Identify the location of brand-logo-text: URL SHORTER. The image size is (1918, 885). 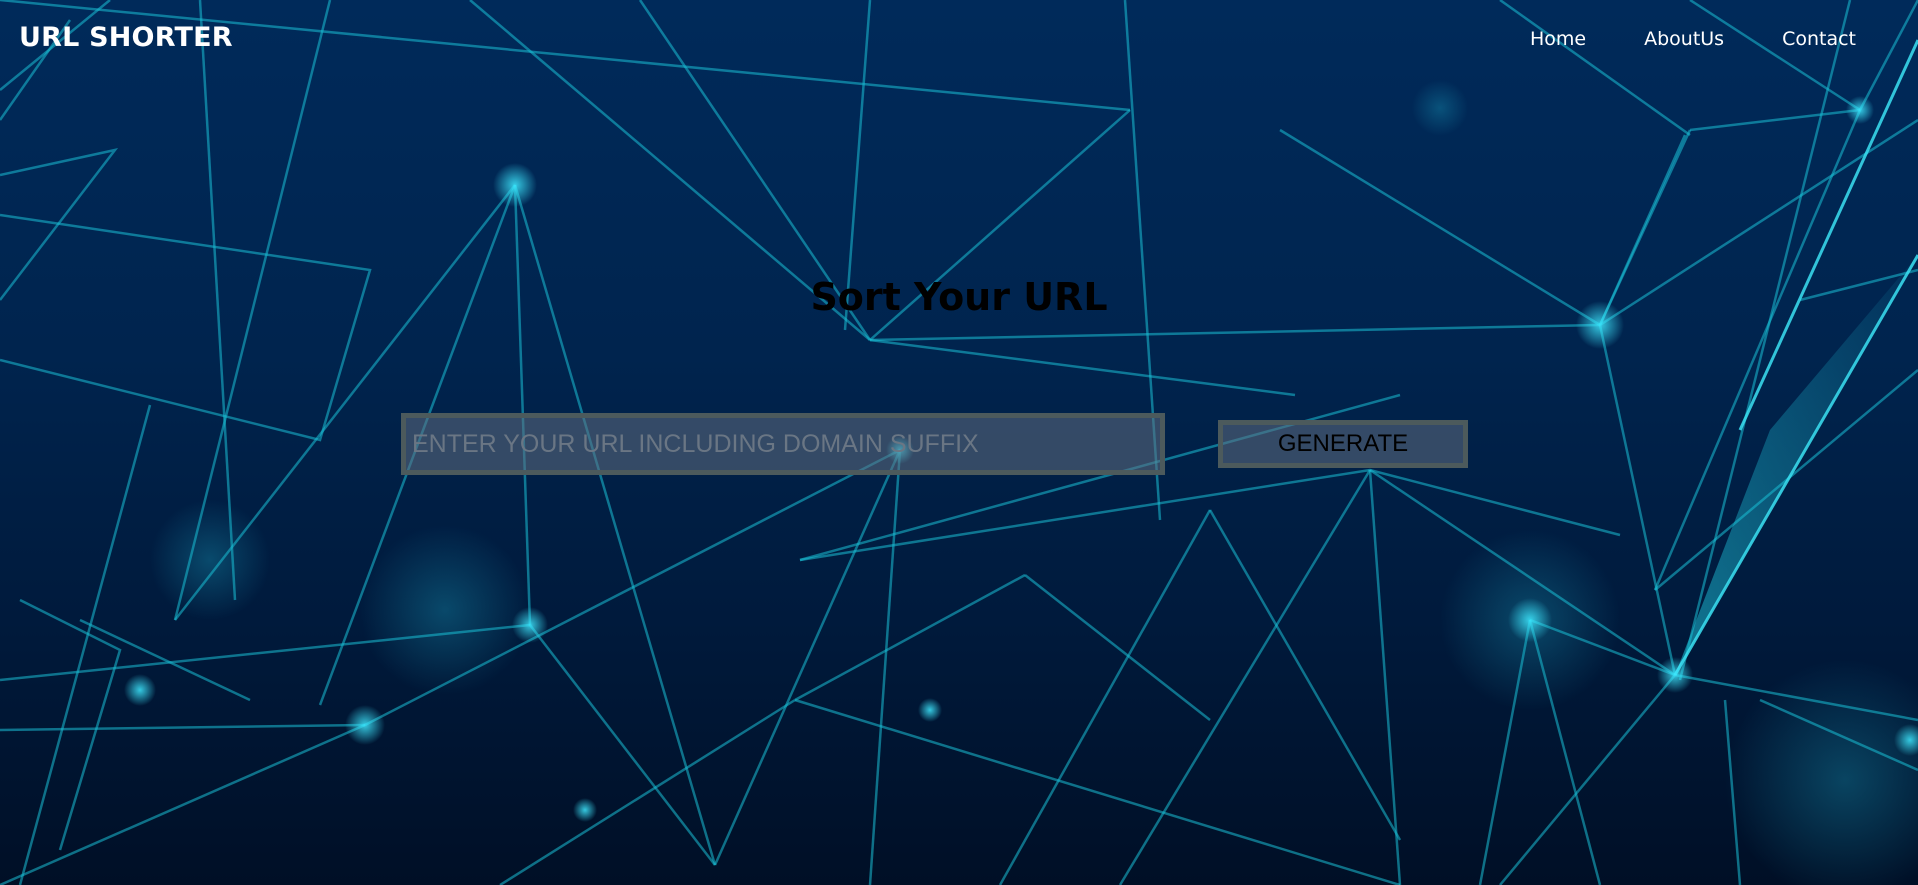
(126, 37).